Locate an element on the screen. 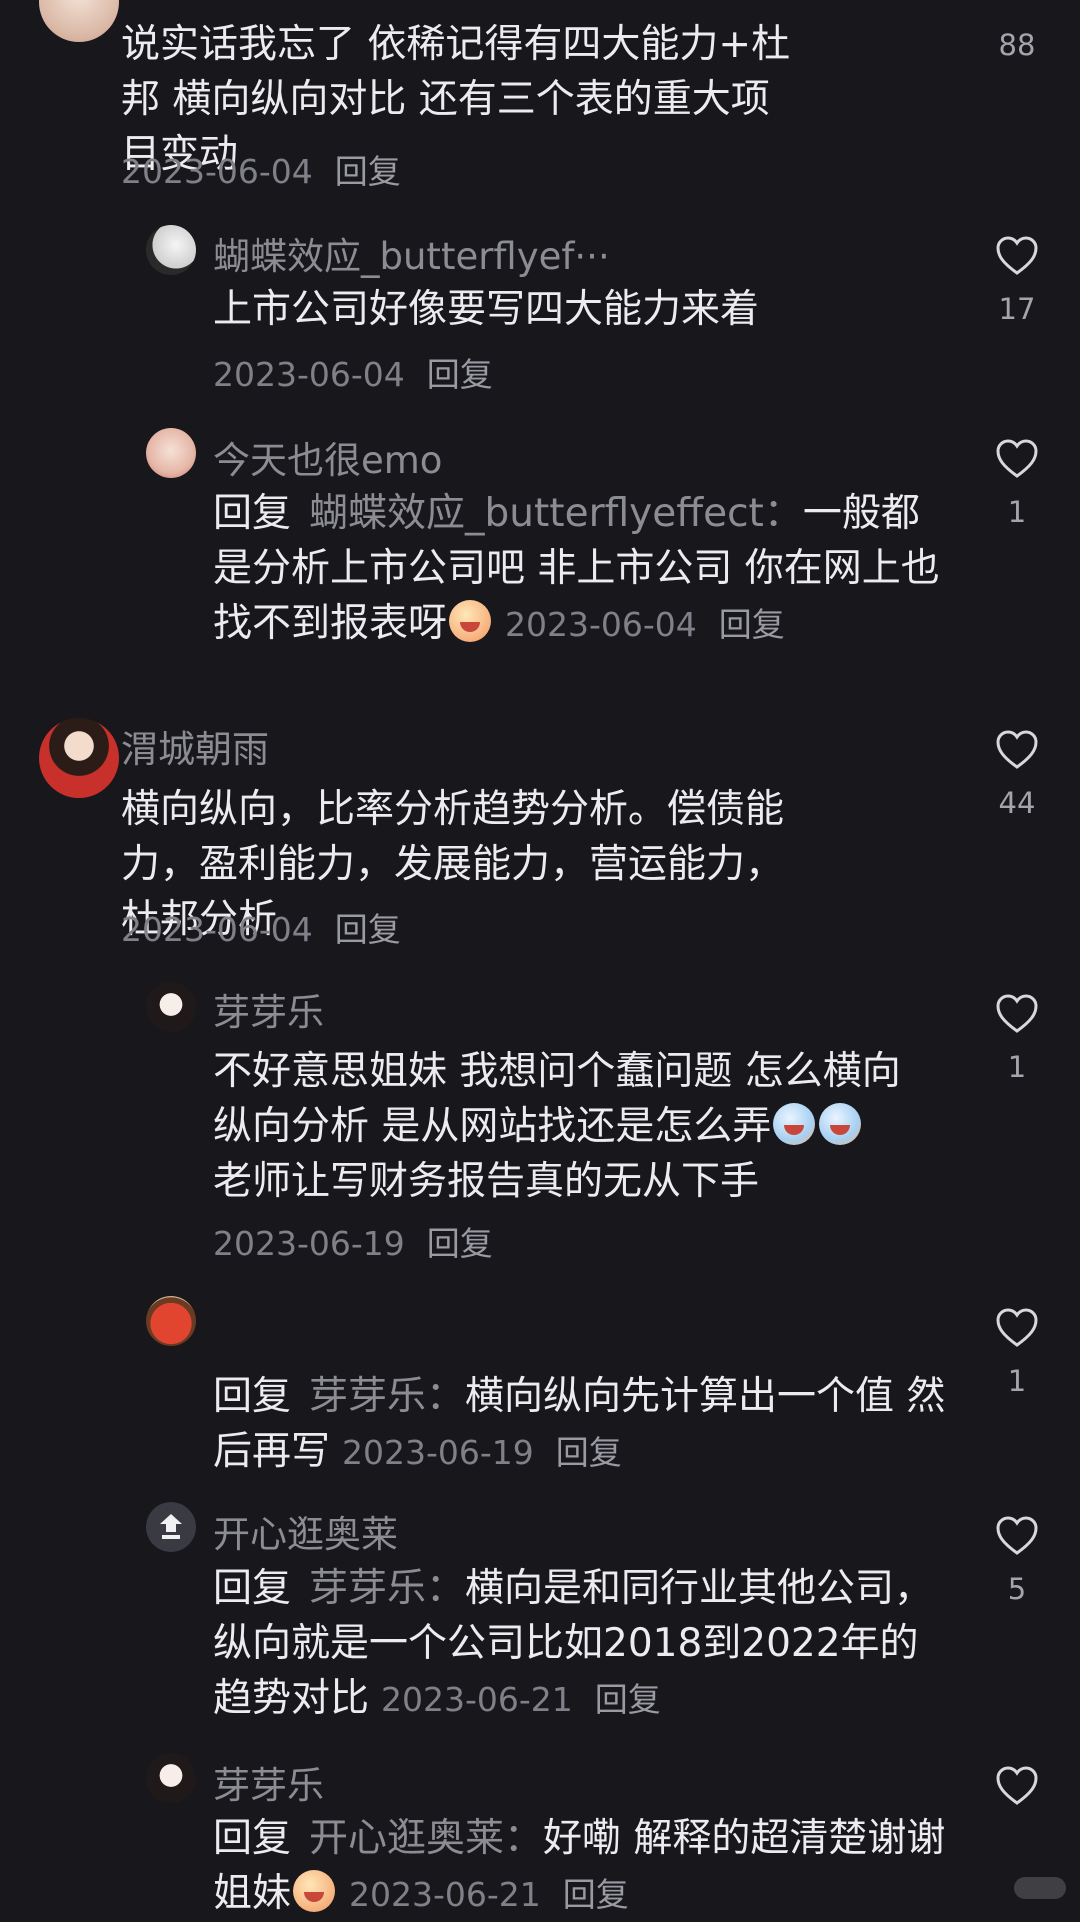 The width and height of the screenshot is (1080, 1922). comment-text-line: 纵向分析 是从网站找还是怎么弄 is located at coordinates (583, 1126).